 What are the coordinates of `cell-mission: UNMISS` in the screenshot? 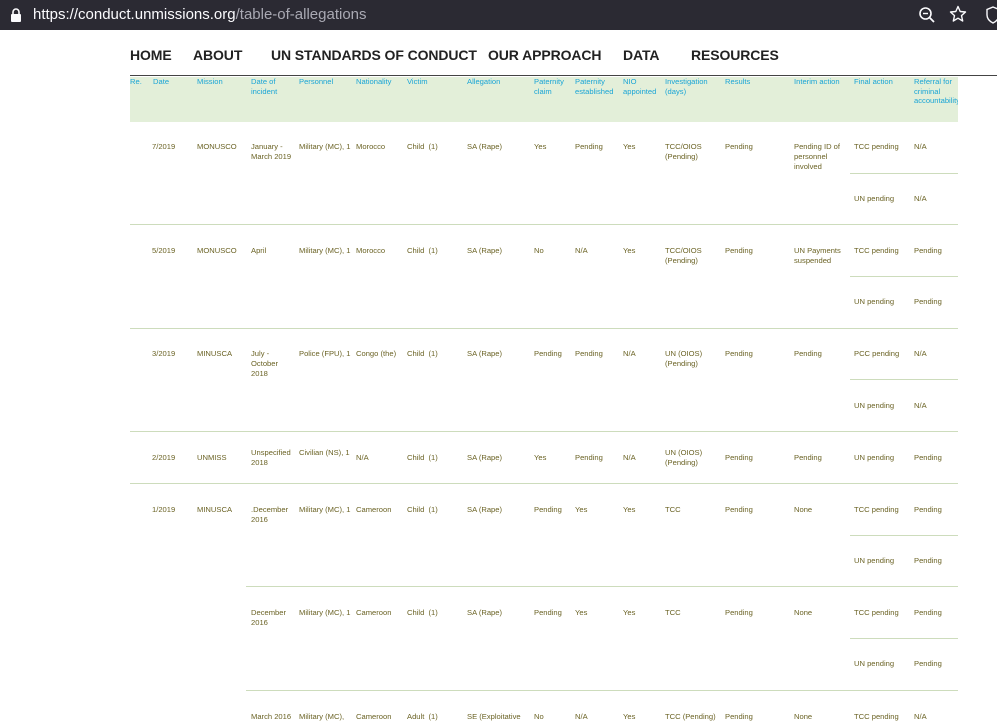 It's located at (212, 457).